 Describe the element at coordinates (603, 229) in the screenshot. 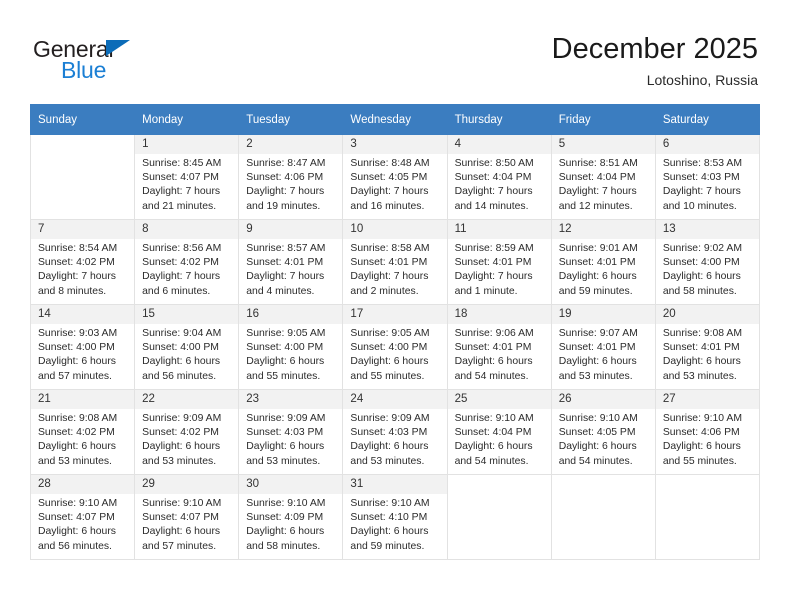

I see `day-number: 12` at that location.